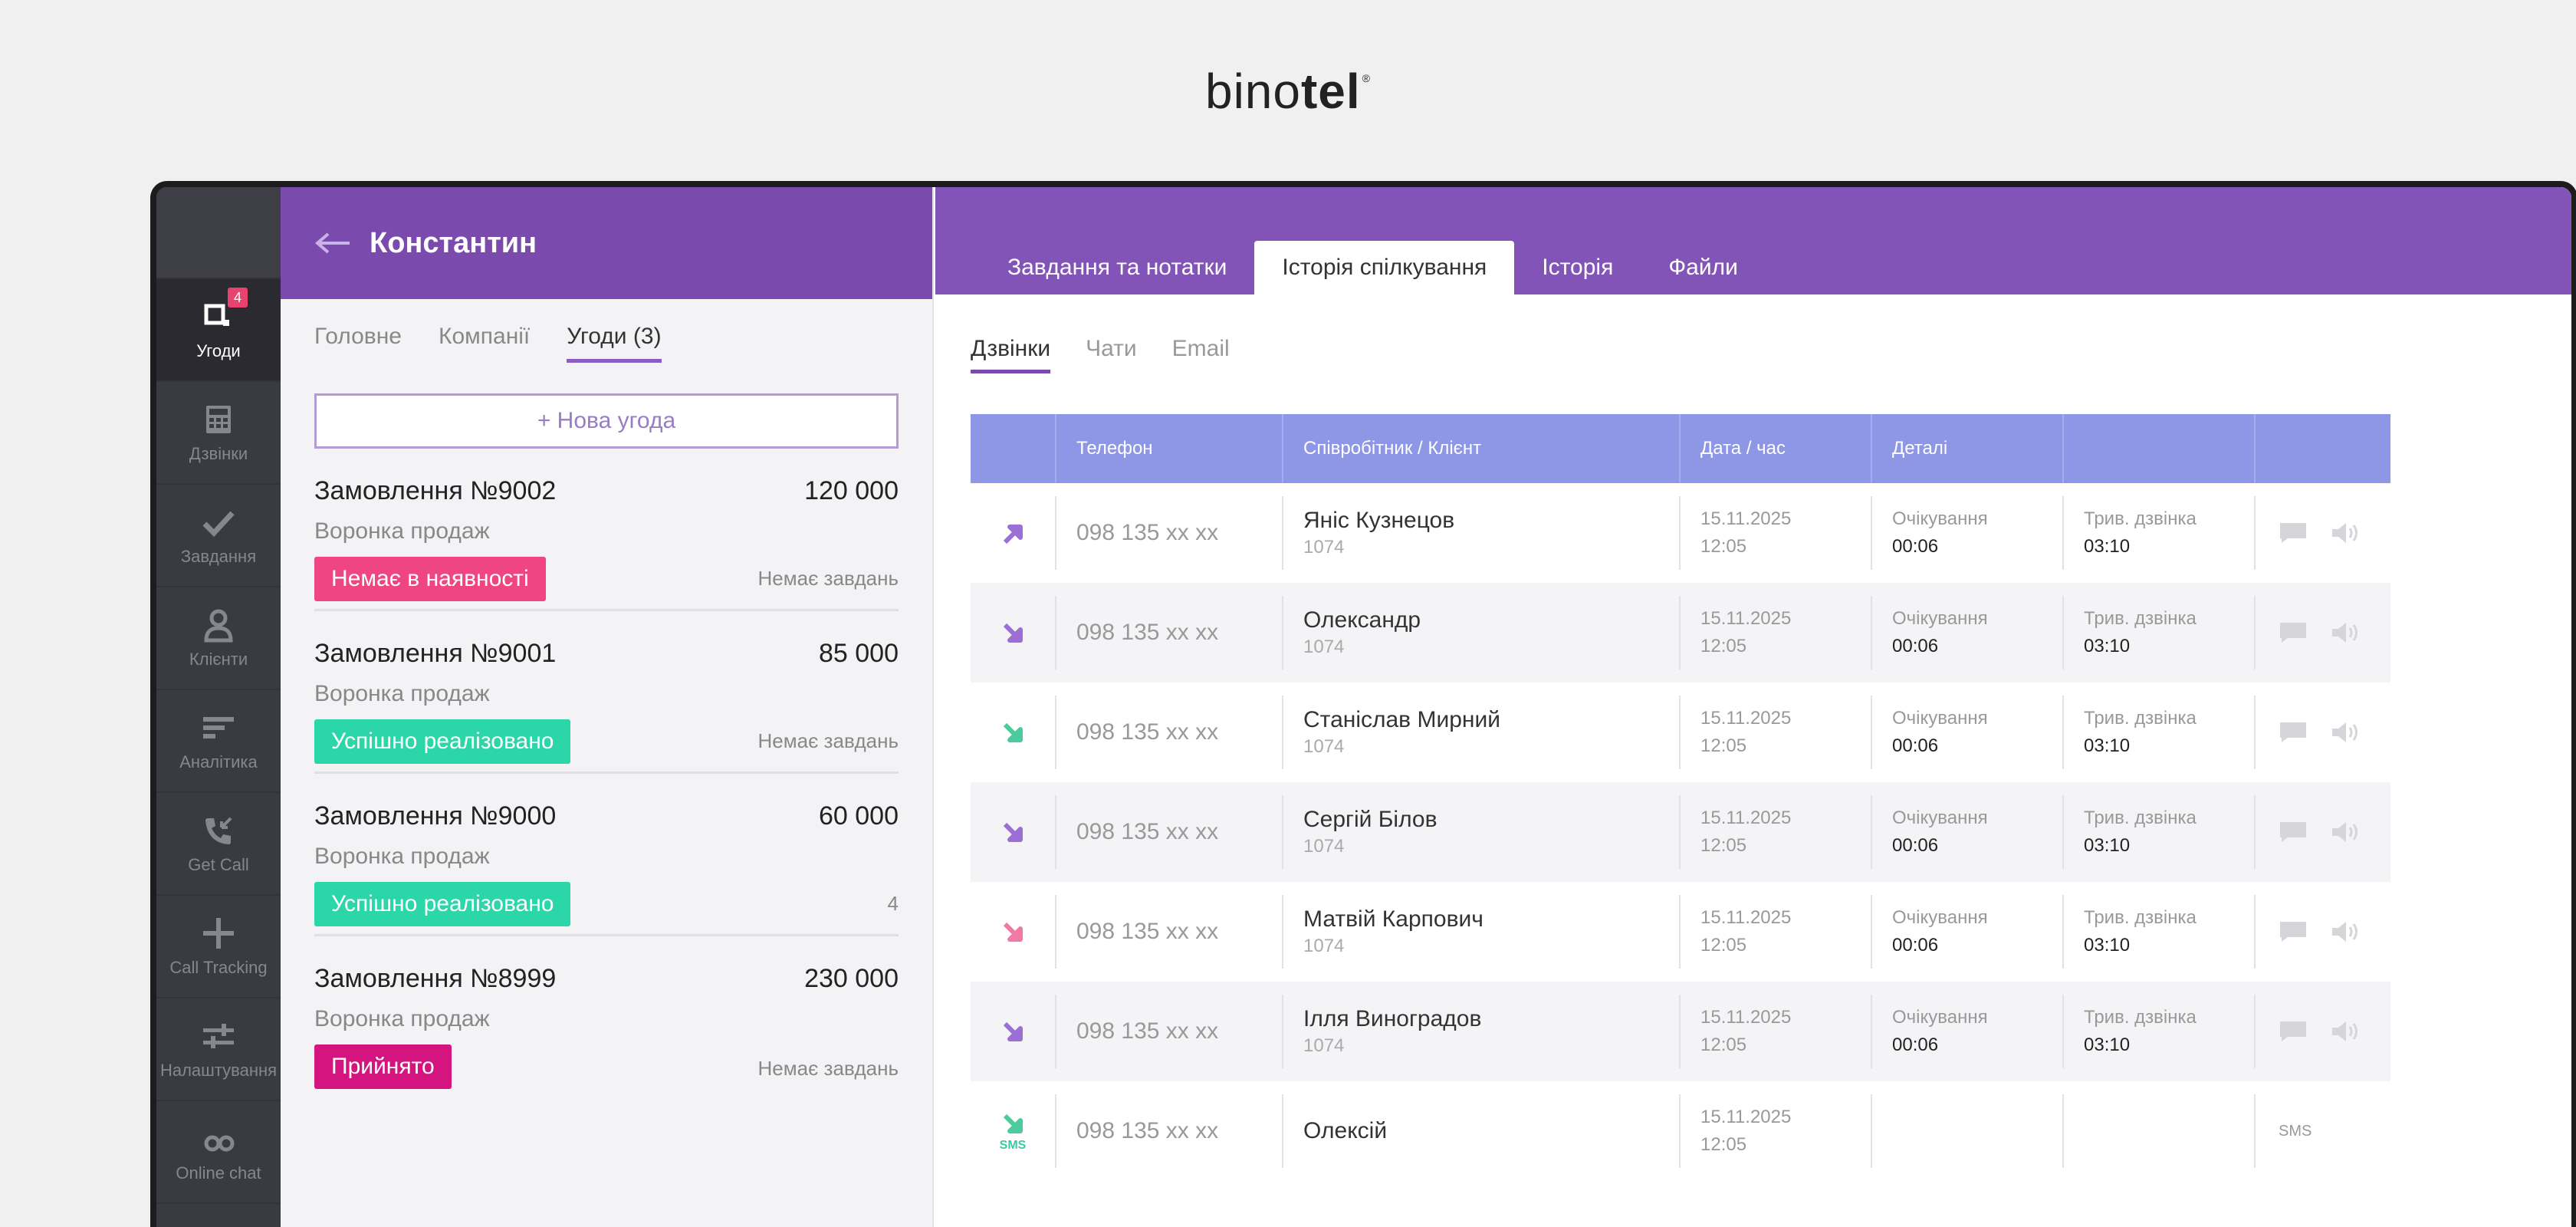 This screenshot has height=1227, width=2576. What do you see at coordinates (219, 659) in the screenshot?
I see `nav-label: Клієнти` at bounding box center [219, 659].